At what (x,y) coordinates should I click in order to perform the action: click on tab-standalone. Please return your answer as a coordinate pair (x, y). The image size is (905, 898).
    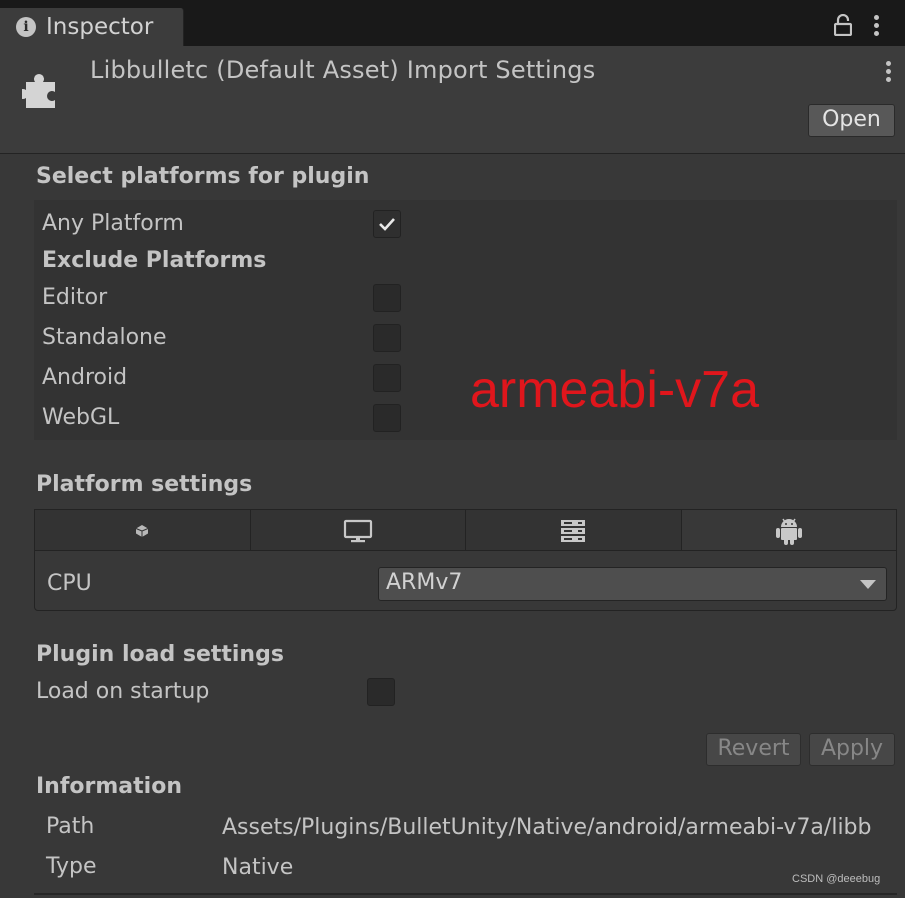
    Looking at the image, I should click on (358, 530).